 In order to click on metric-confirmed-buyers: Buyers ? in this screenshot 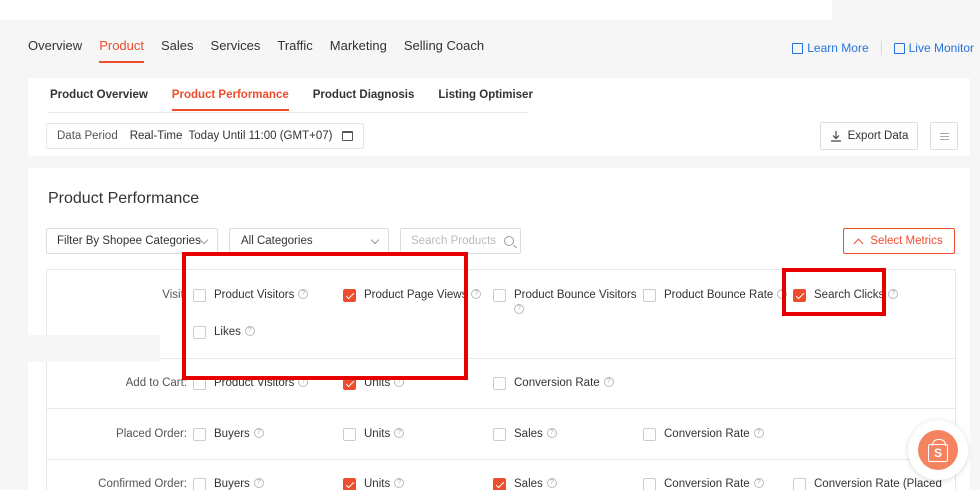, I will do `click(228, 484)`.